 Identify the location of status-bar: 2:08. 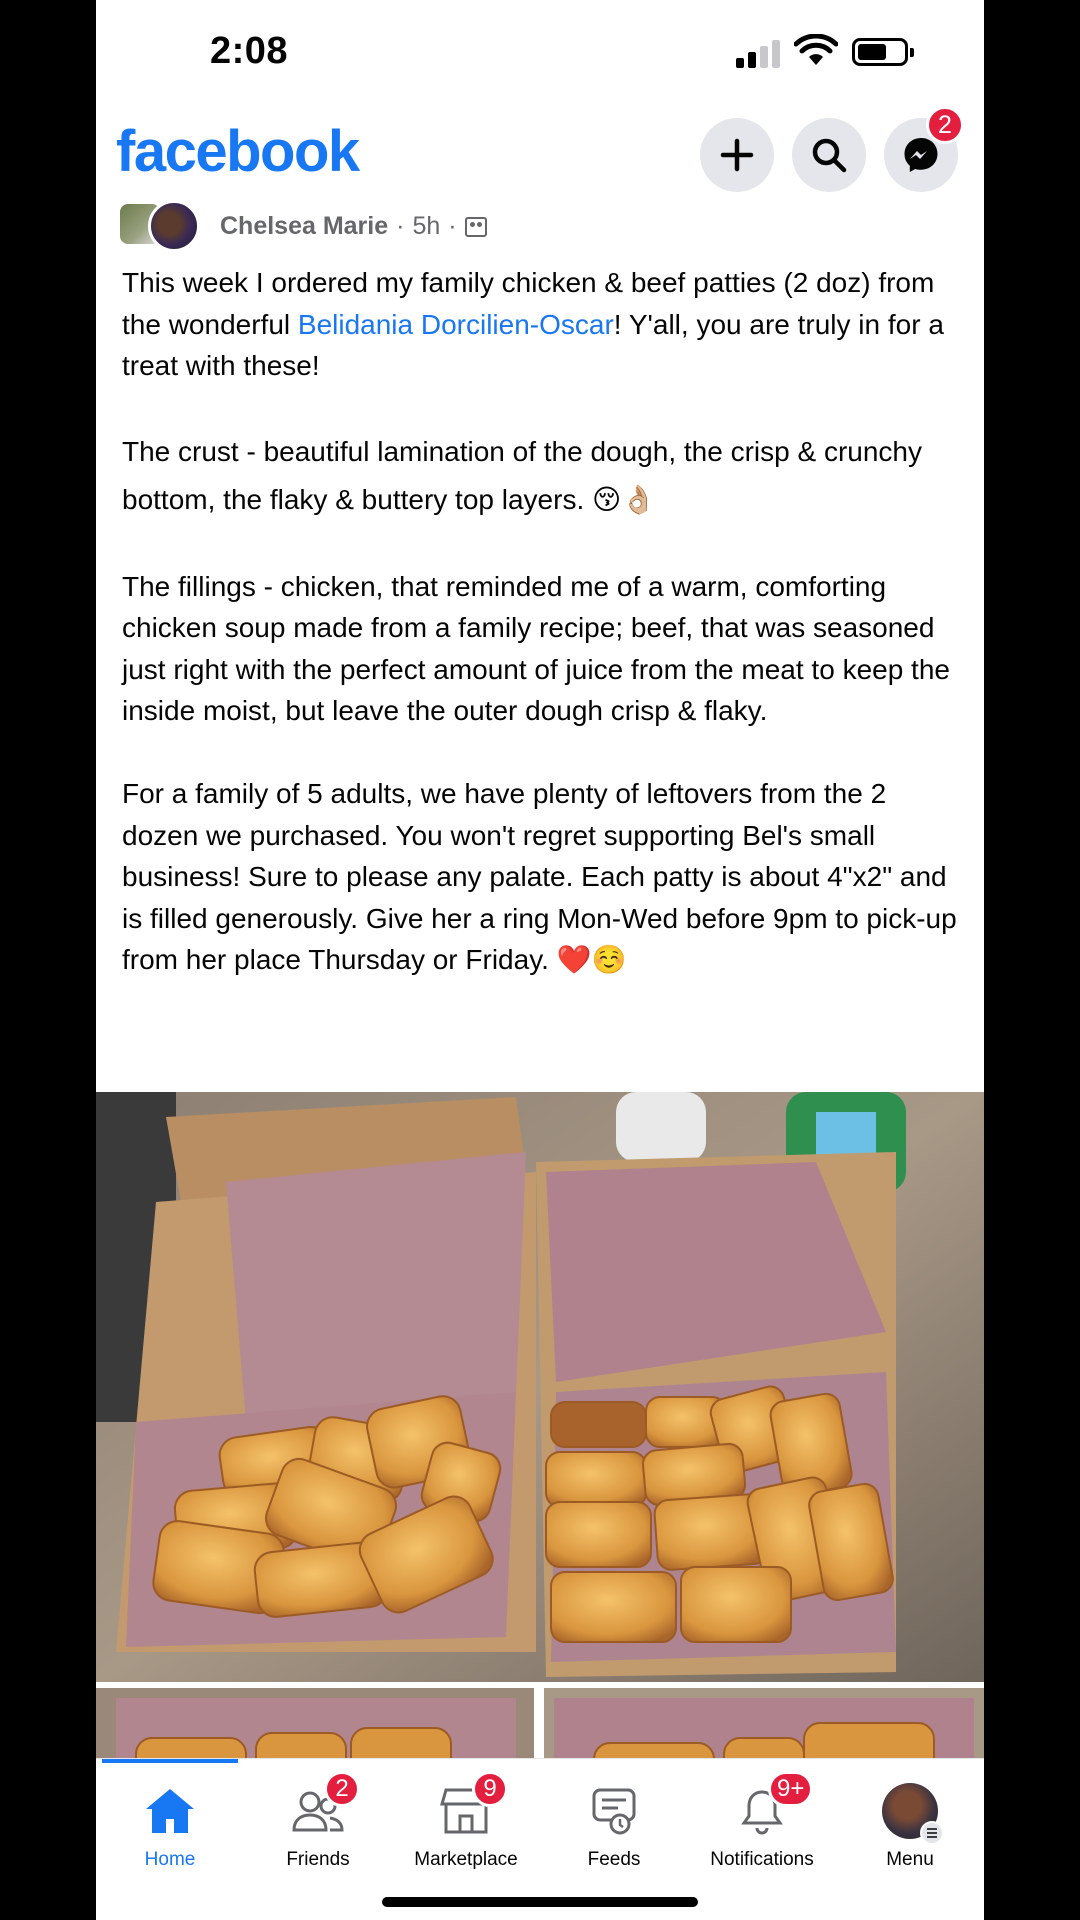
(540, 50).